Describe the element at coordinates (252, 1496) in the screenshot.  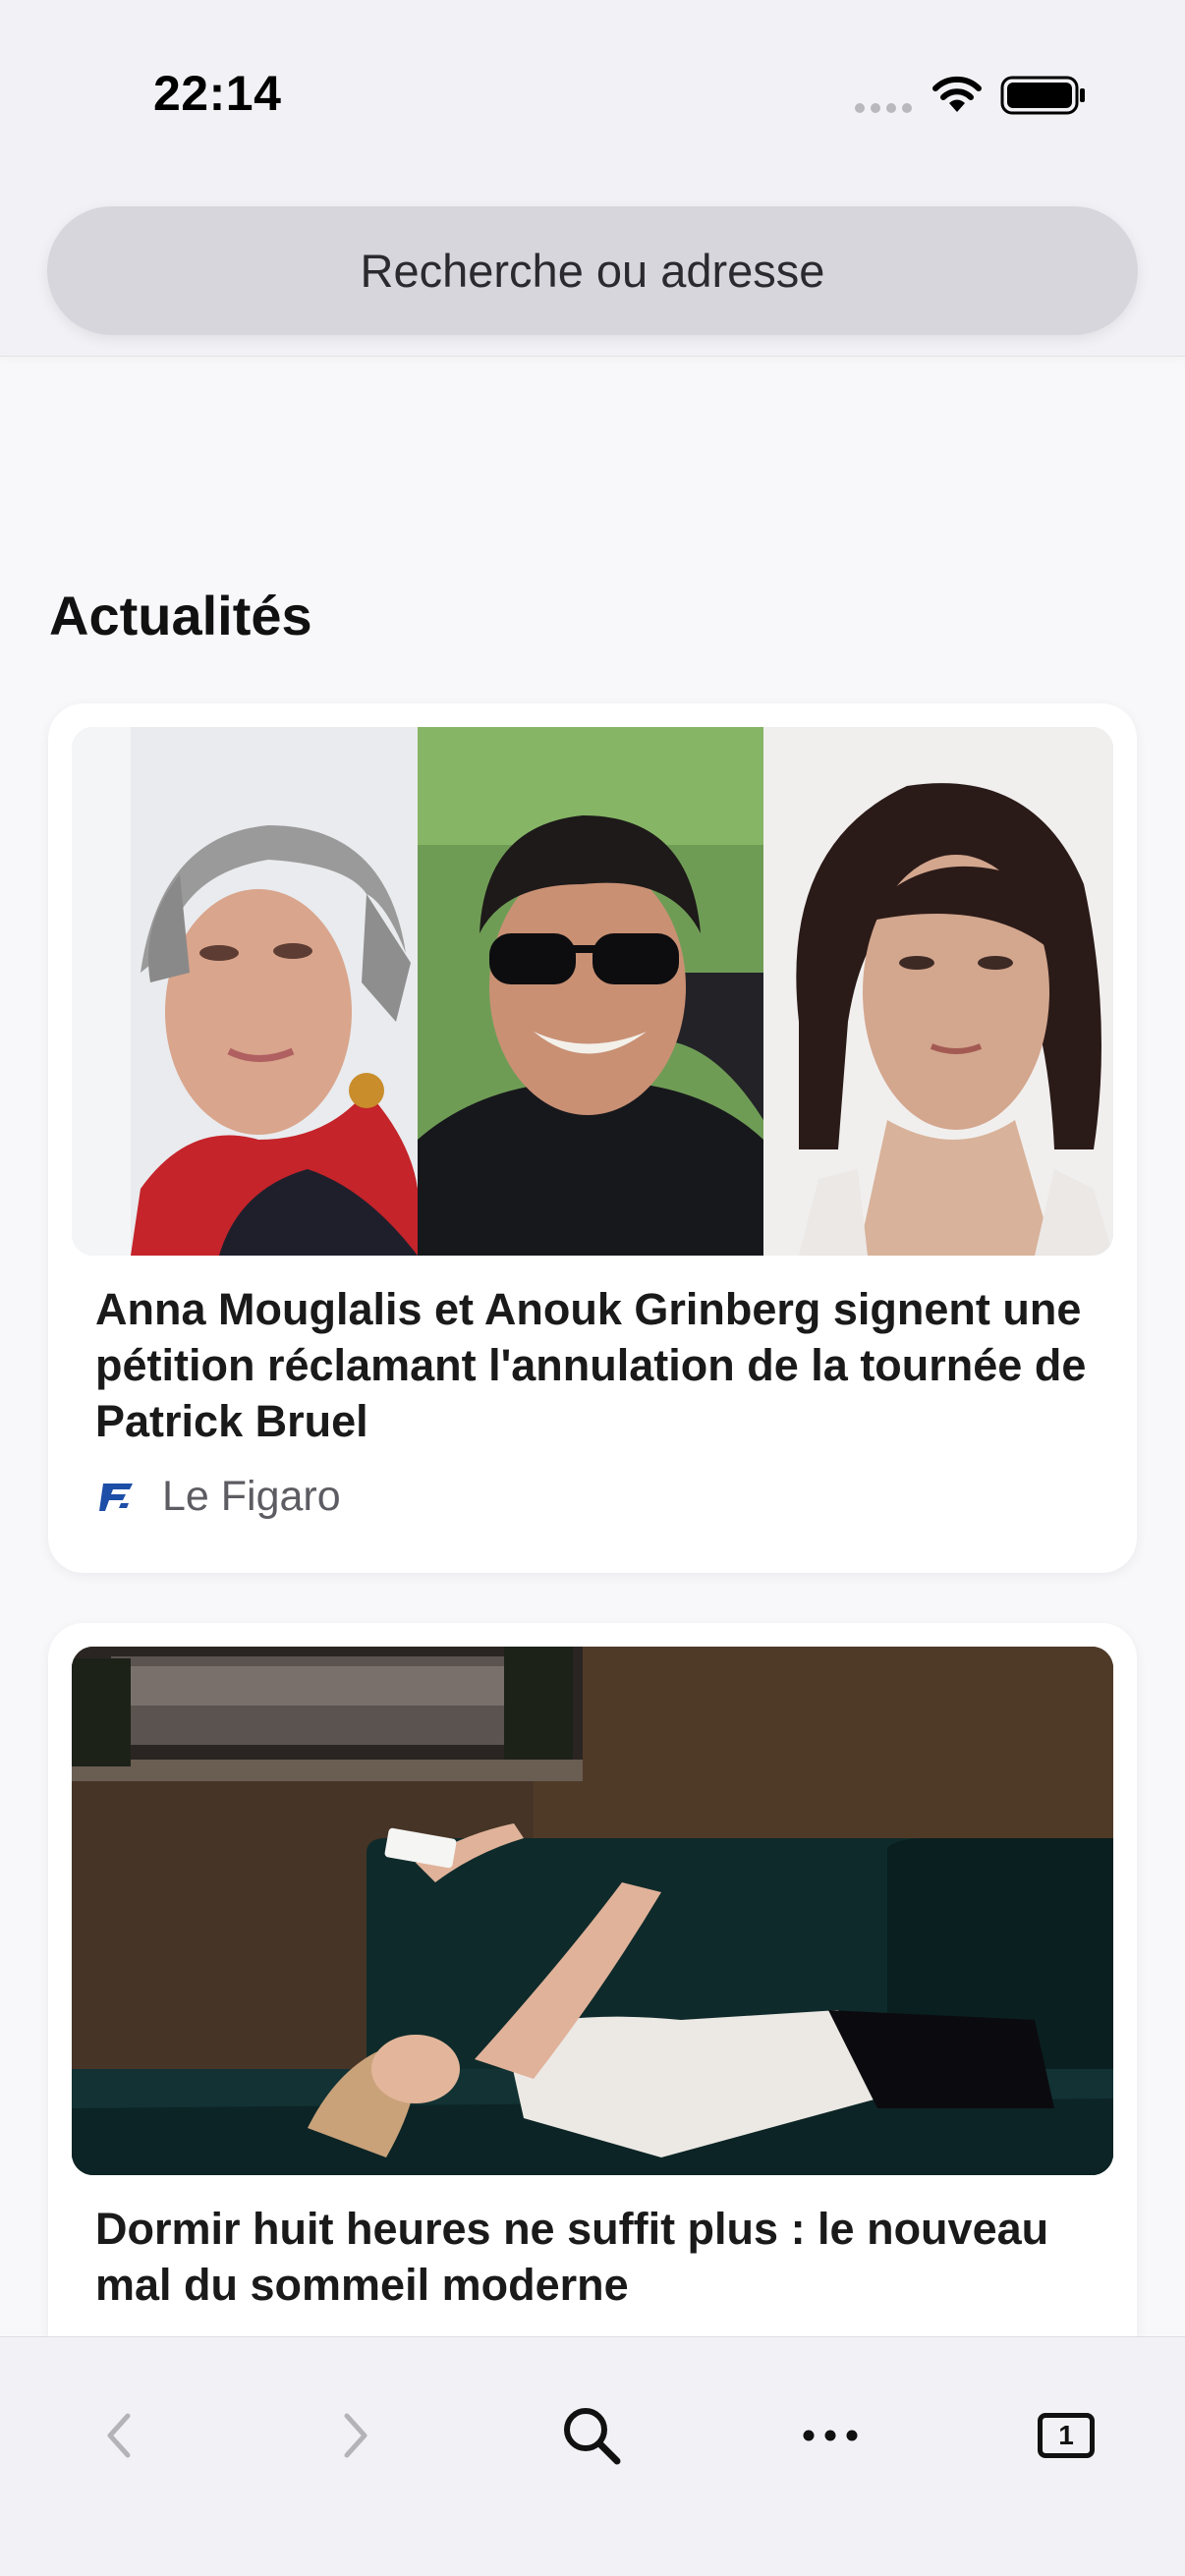
I see `source-name: Le Figaro` at that location.